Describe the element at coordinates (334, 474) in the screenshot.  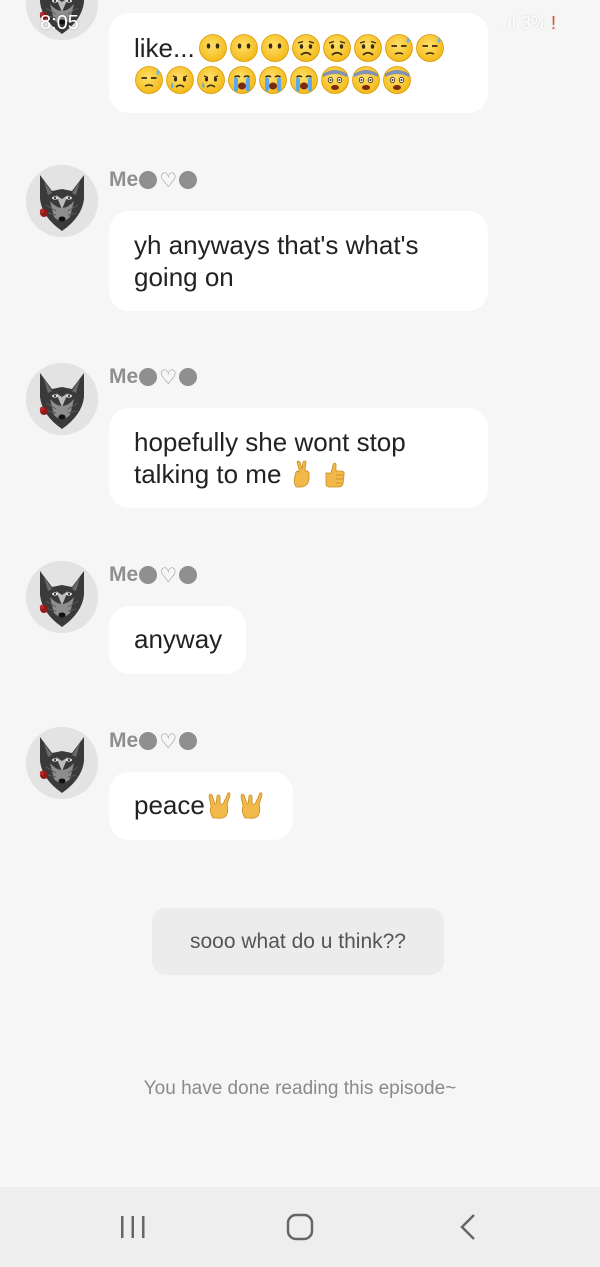
I see `thumbs-up-emoji-icon` at that location.